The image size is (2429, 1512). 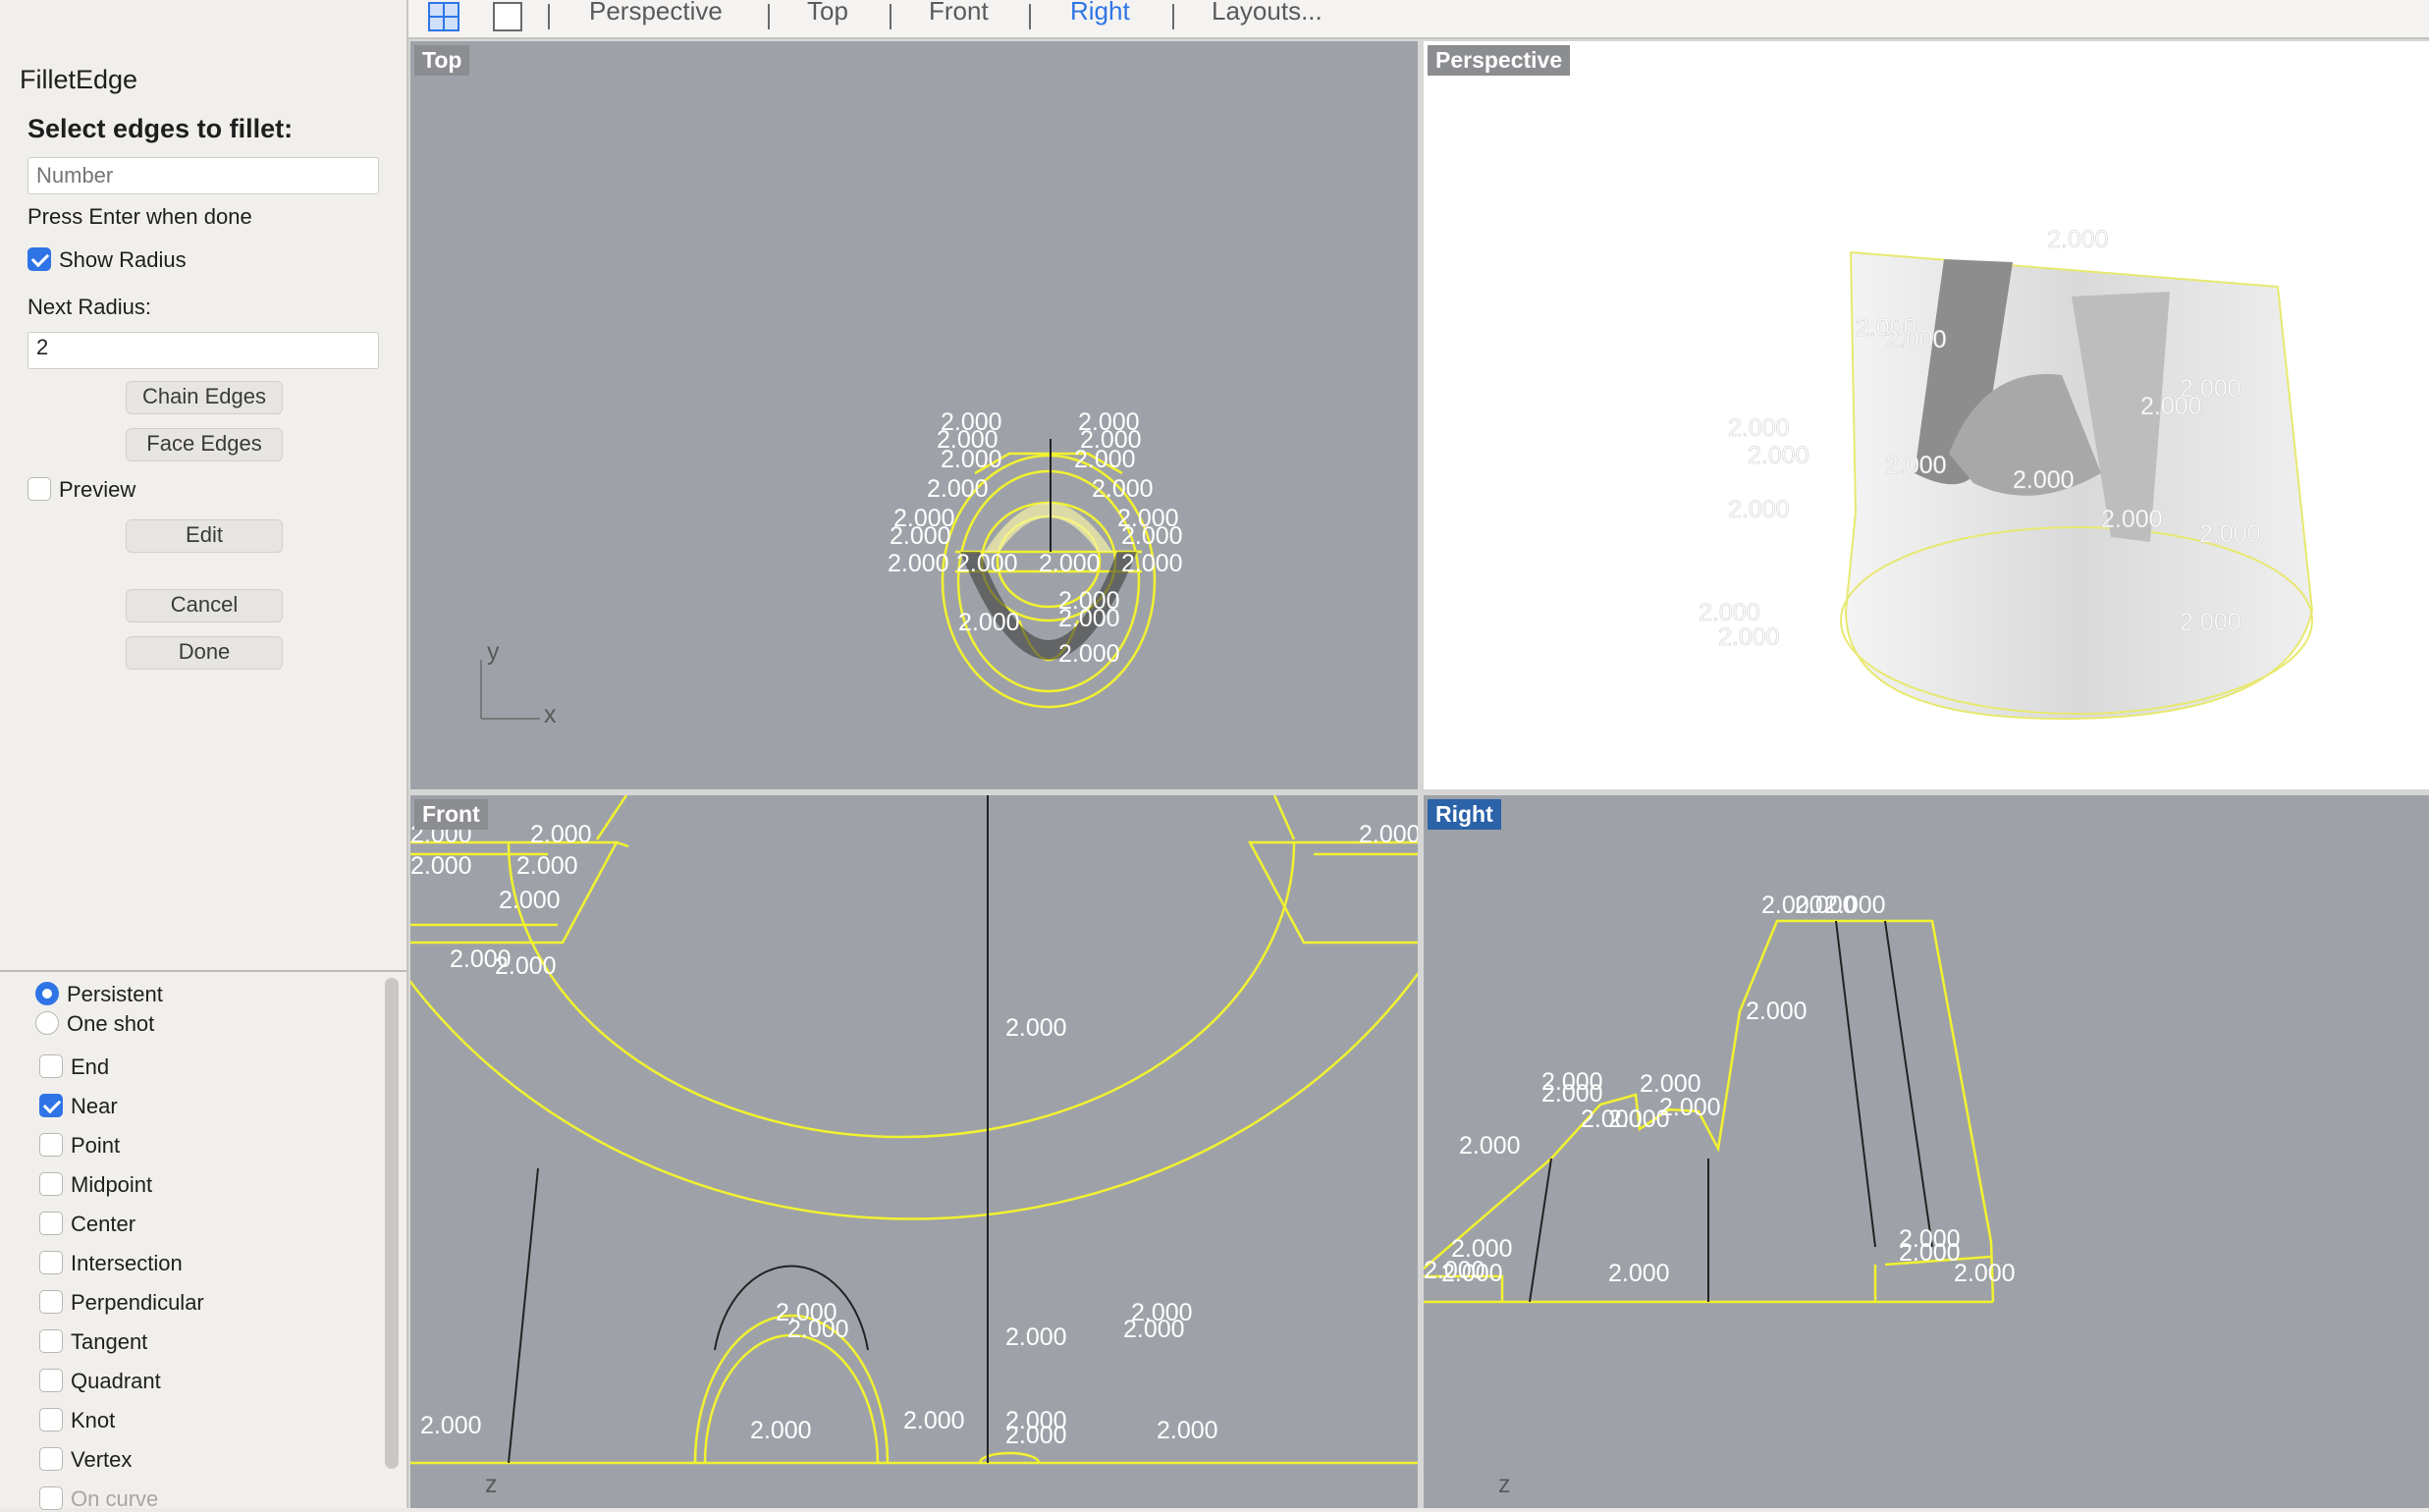 What do you see at coordinates (51, 1184) in the screenshot?
I see `osnap-midpoint-checkbox` at bounding box center [51, 1184].